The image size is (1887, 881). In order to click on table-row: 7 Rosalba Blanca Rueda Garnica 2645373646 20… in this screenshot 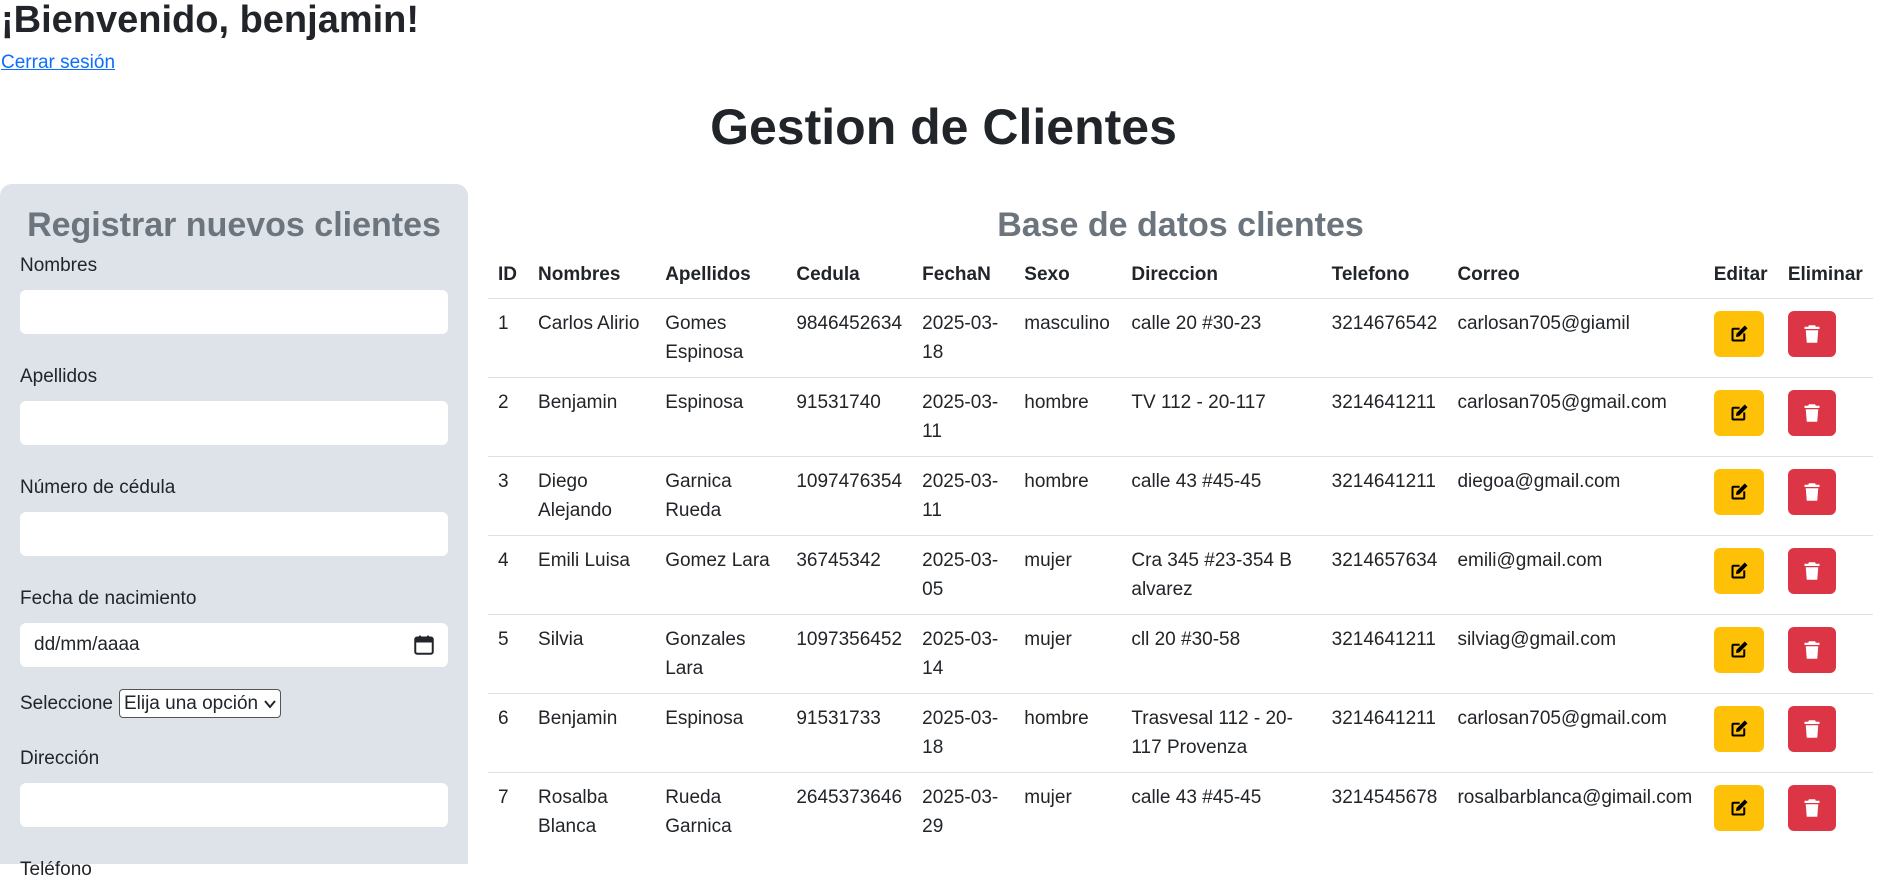, I will do `click(1180, 811)`.